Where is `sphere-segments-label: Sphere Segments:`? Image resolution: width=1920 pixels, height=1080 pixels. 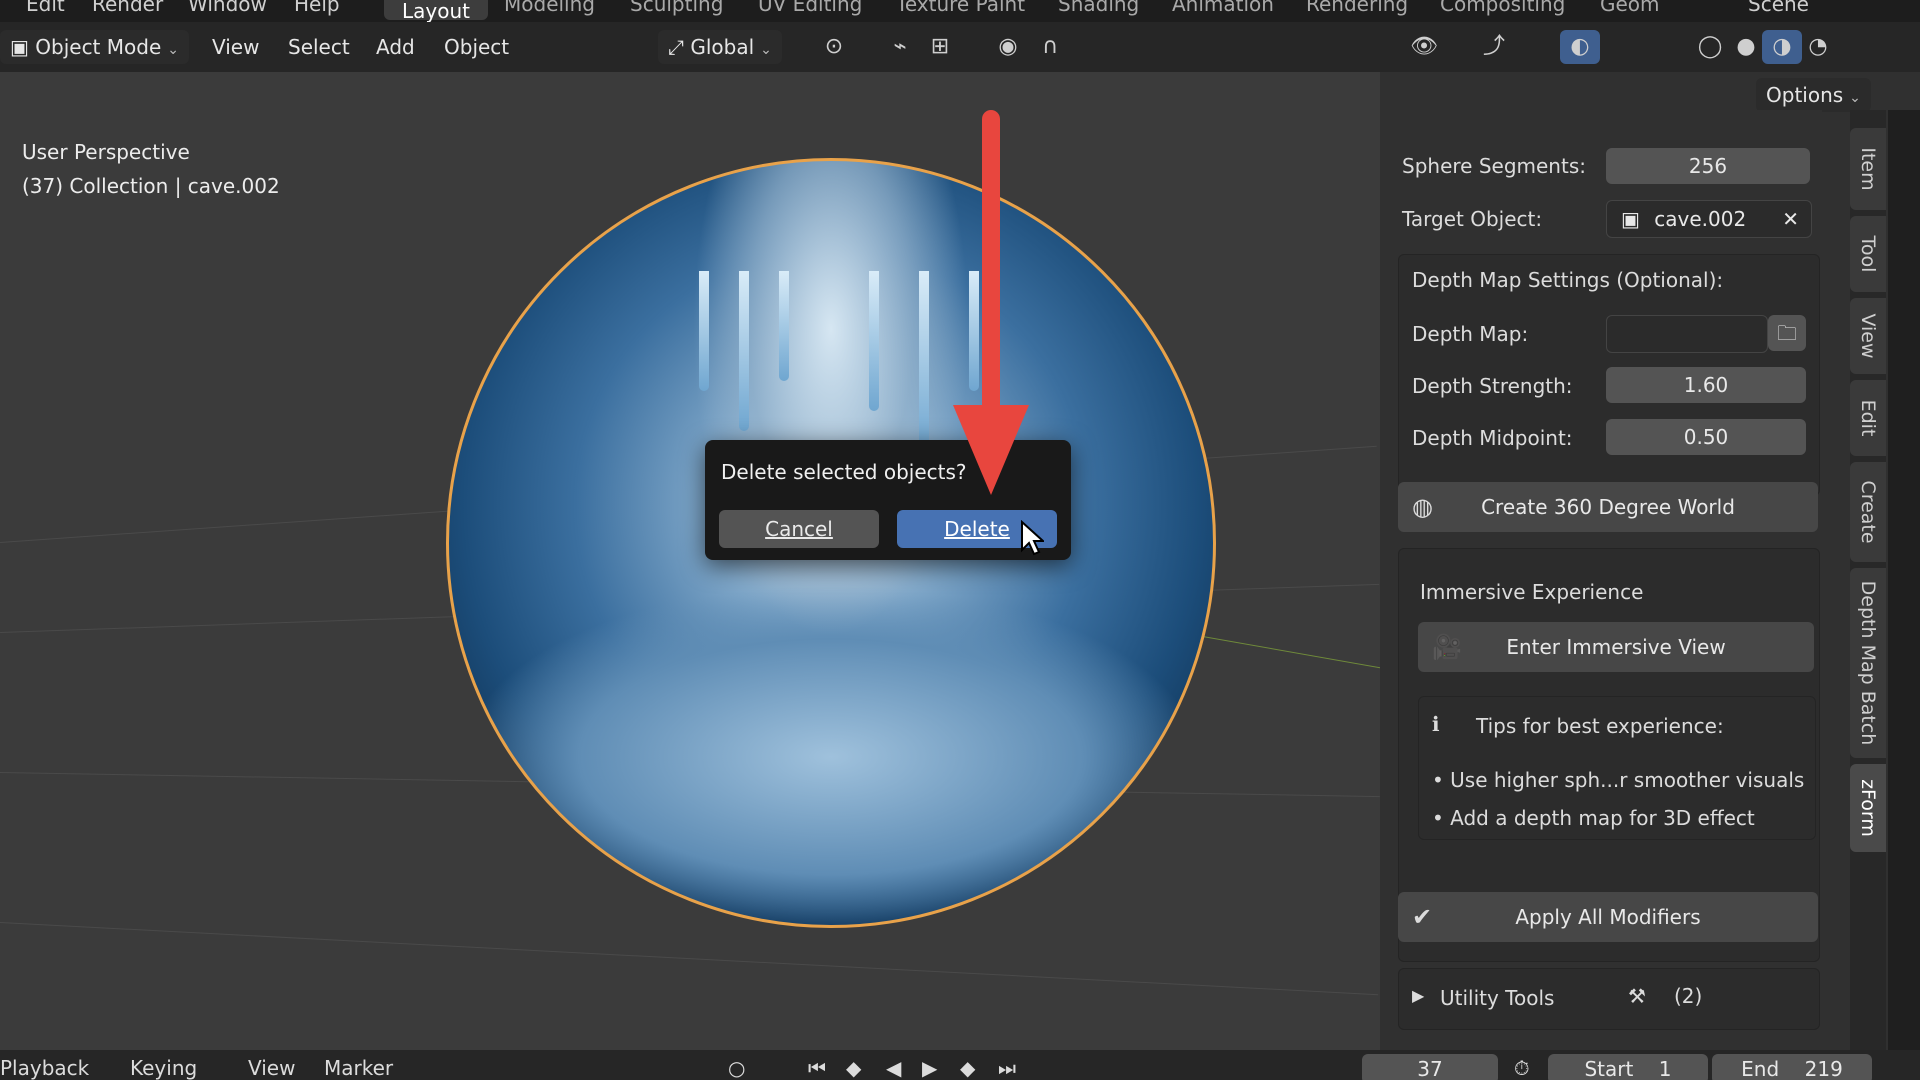 sphere-segments-label: Sphere Segments: is located at coordinates (1494, 166).